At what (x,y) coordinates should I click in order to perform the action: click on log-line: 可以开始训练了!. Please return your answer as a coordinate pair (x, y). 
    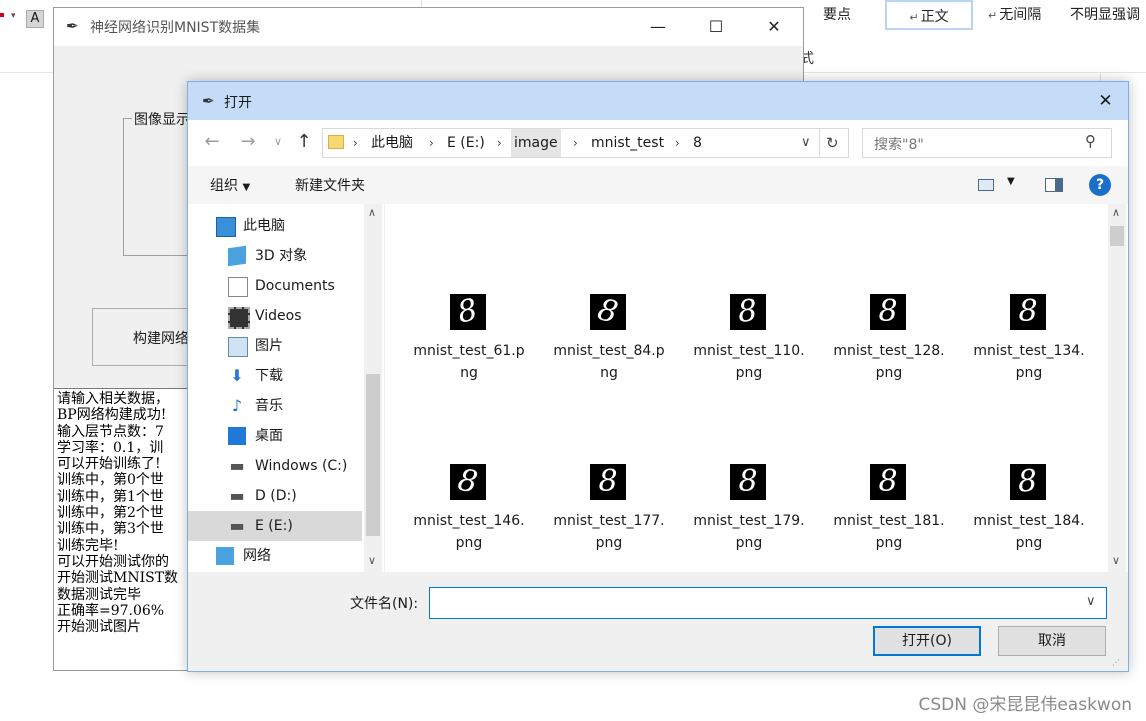
    Looking at the image, I should click on (109, 464).